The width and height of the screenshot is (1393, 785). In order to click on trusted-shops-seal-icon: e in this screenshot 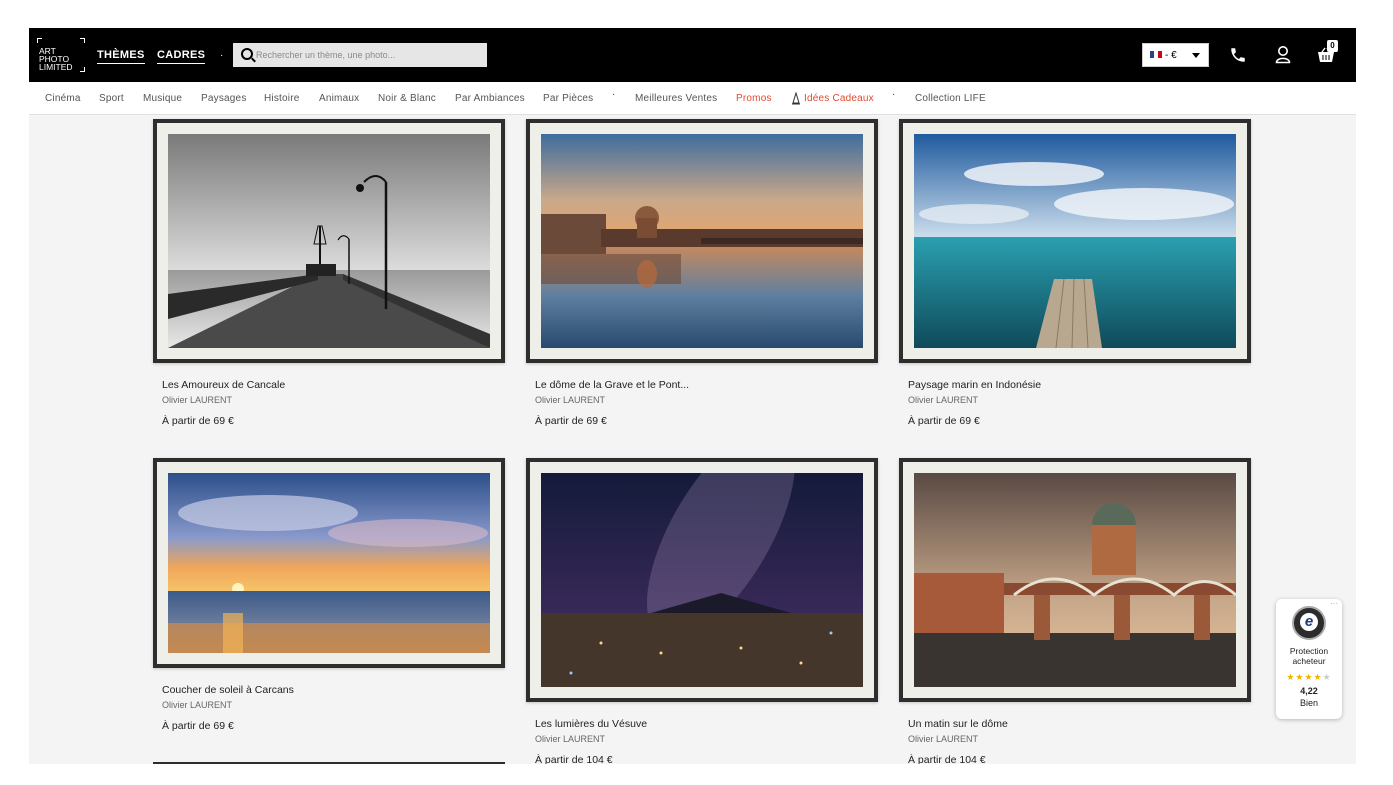, I will do `click(1309, 623)`.